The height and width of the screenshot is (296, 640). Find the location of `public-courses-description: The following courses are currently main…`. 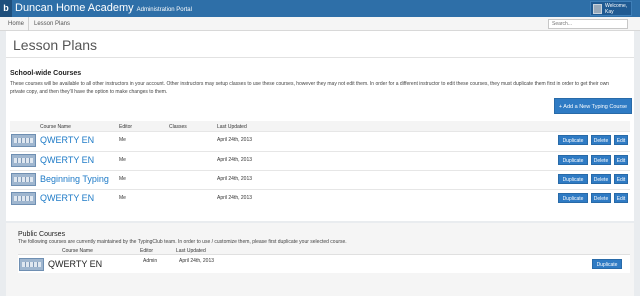

public-courses-description: The following courses are currently main… is located at coordinates (182, 242).